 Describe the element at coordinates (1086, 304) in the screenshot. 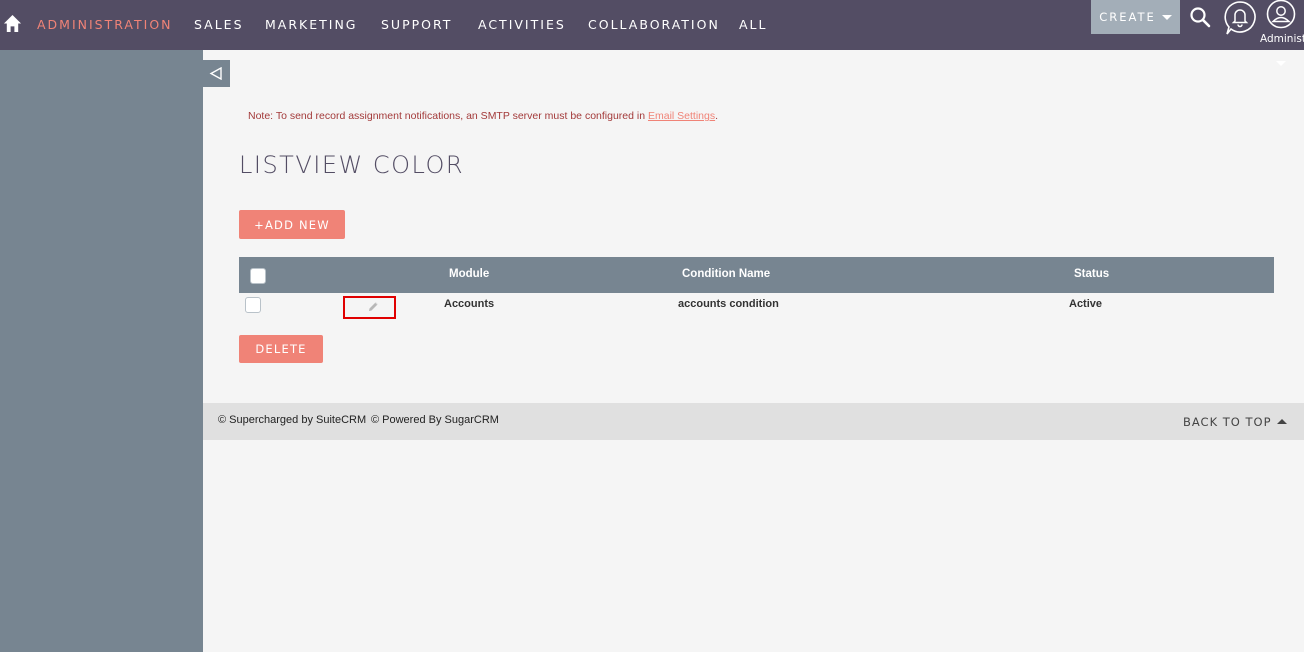

I see `cell-status: Active` at that location.